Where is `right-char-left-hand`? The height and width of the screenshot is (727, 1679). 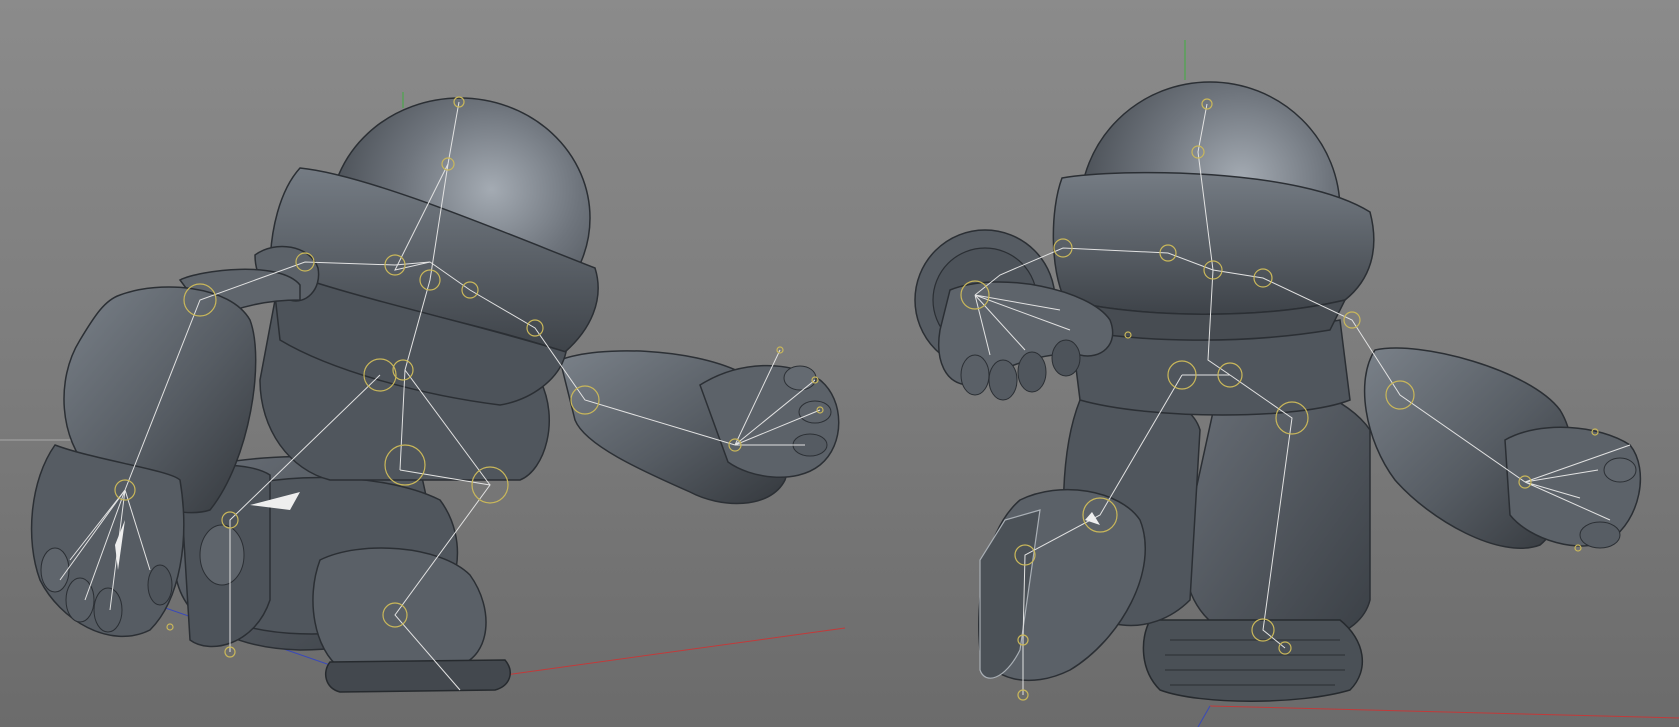 right-char-left-hand is located at coordinates (1573, 486).